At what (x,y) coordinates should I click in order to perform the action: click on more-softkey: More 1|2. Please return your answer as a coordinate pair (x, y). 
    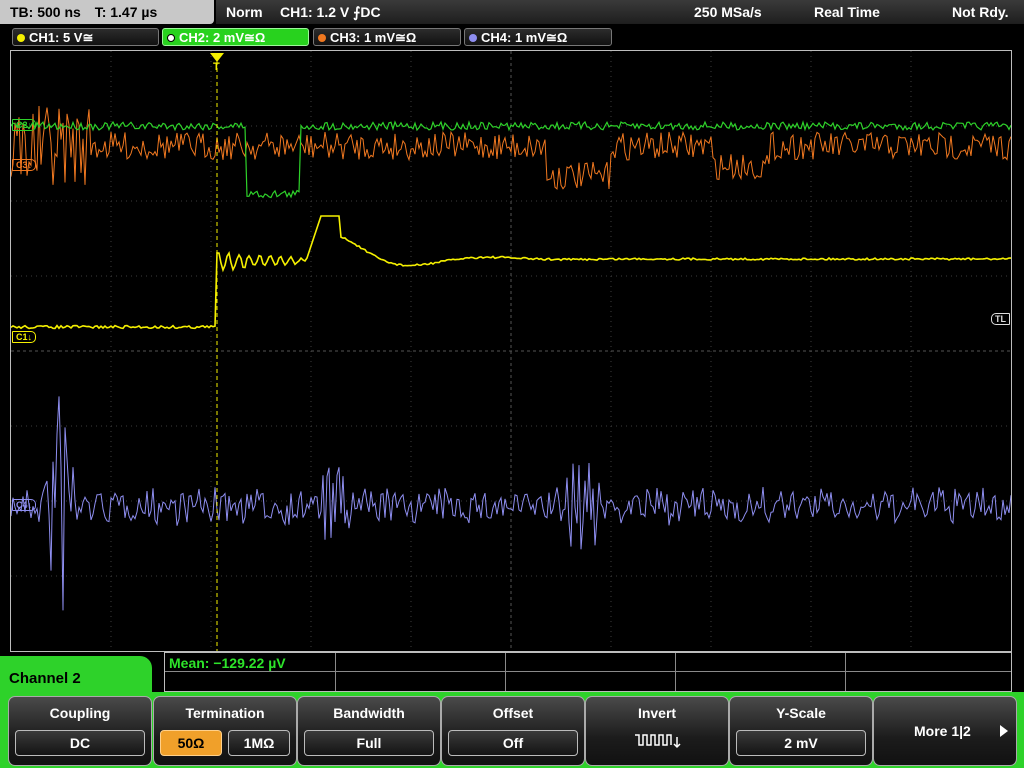
    Looking at the image, I should click on (945, 731).